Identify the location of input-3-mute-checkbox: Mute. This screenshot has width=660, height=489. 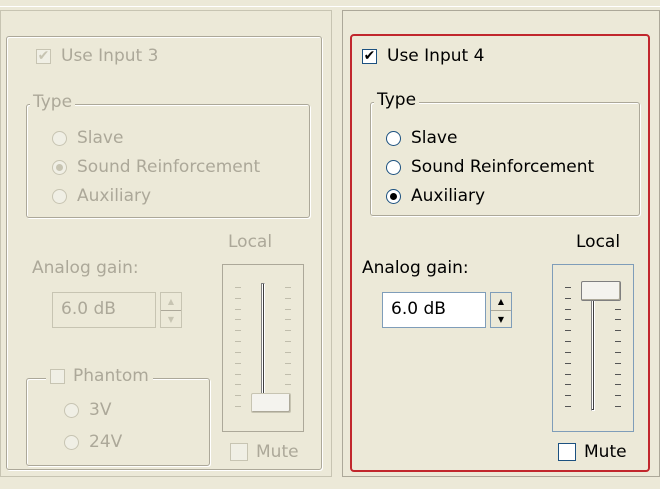
(264, 452).